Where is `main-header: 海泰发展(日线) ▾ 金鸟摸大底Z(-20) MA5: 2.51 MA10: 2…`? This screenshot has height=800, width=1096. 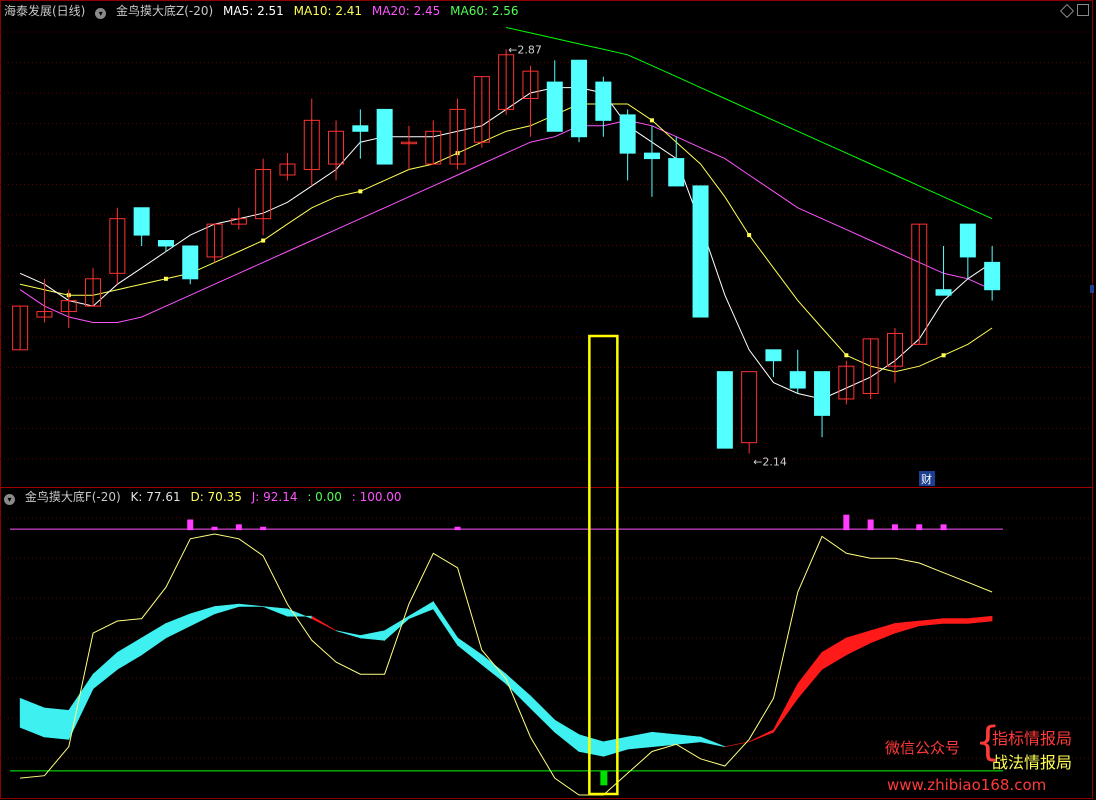 main-header: 海泰发展(日线) ▾ 金鸟摸大底Z(-20) MA5: 2.51 MA10: 2… is located at coordinates (264, 11).